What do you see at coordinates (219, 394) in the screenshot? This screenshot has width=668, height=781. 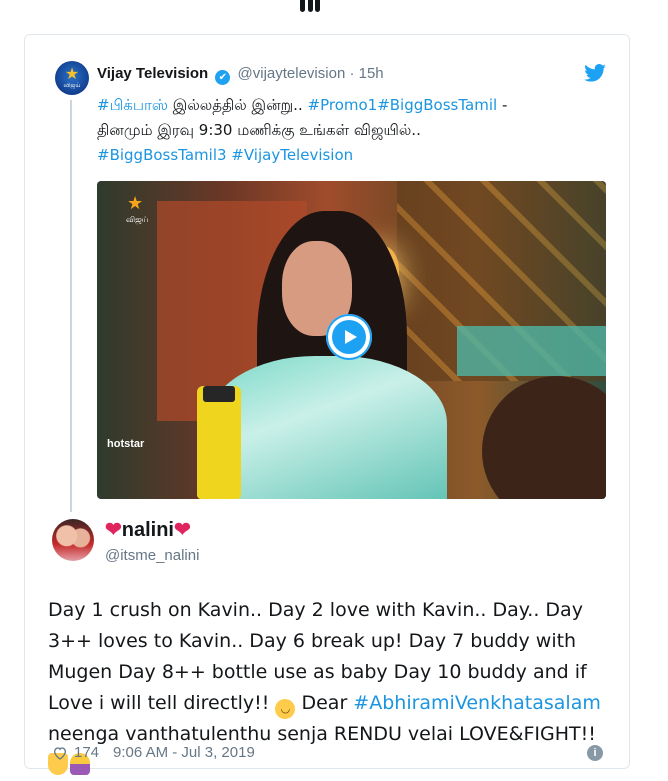 I see `bottle-cap` at bounding box center [219, 394].